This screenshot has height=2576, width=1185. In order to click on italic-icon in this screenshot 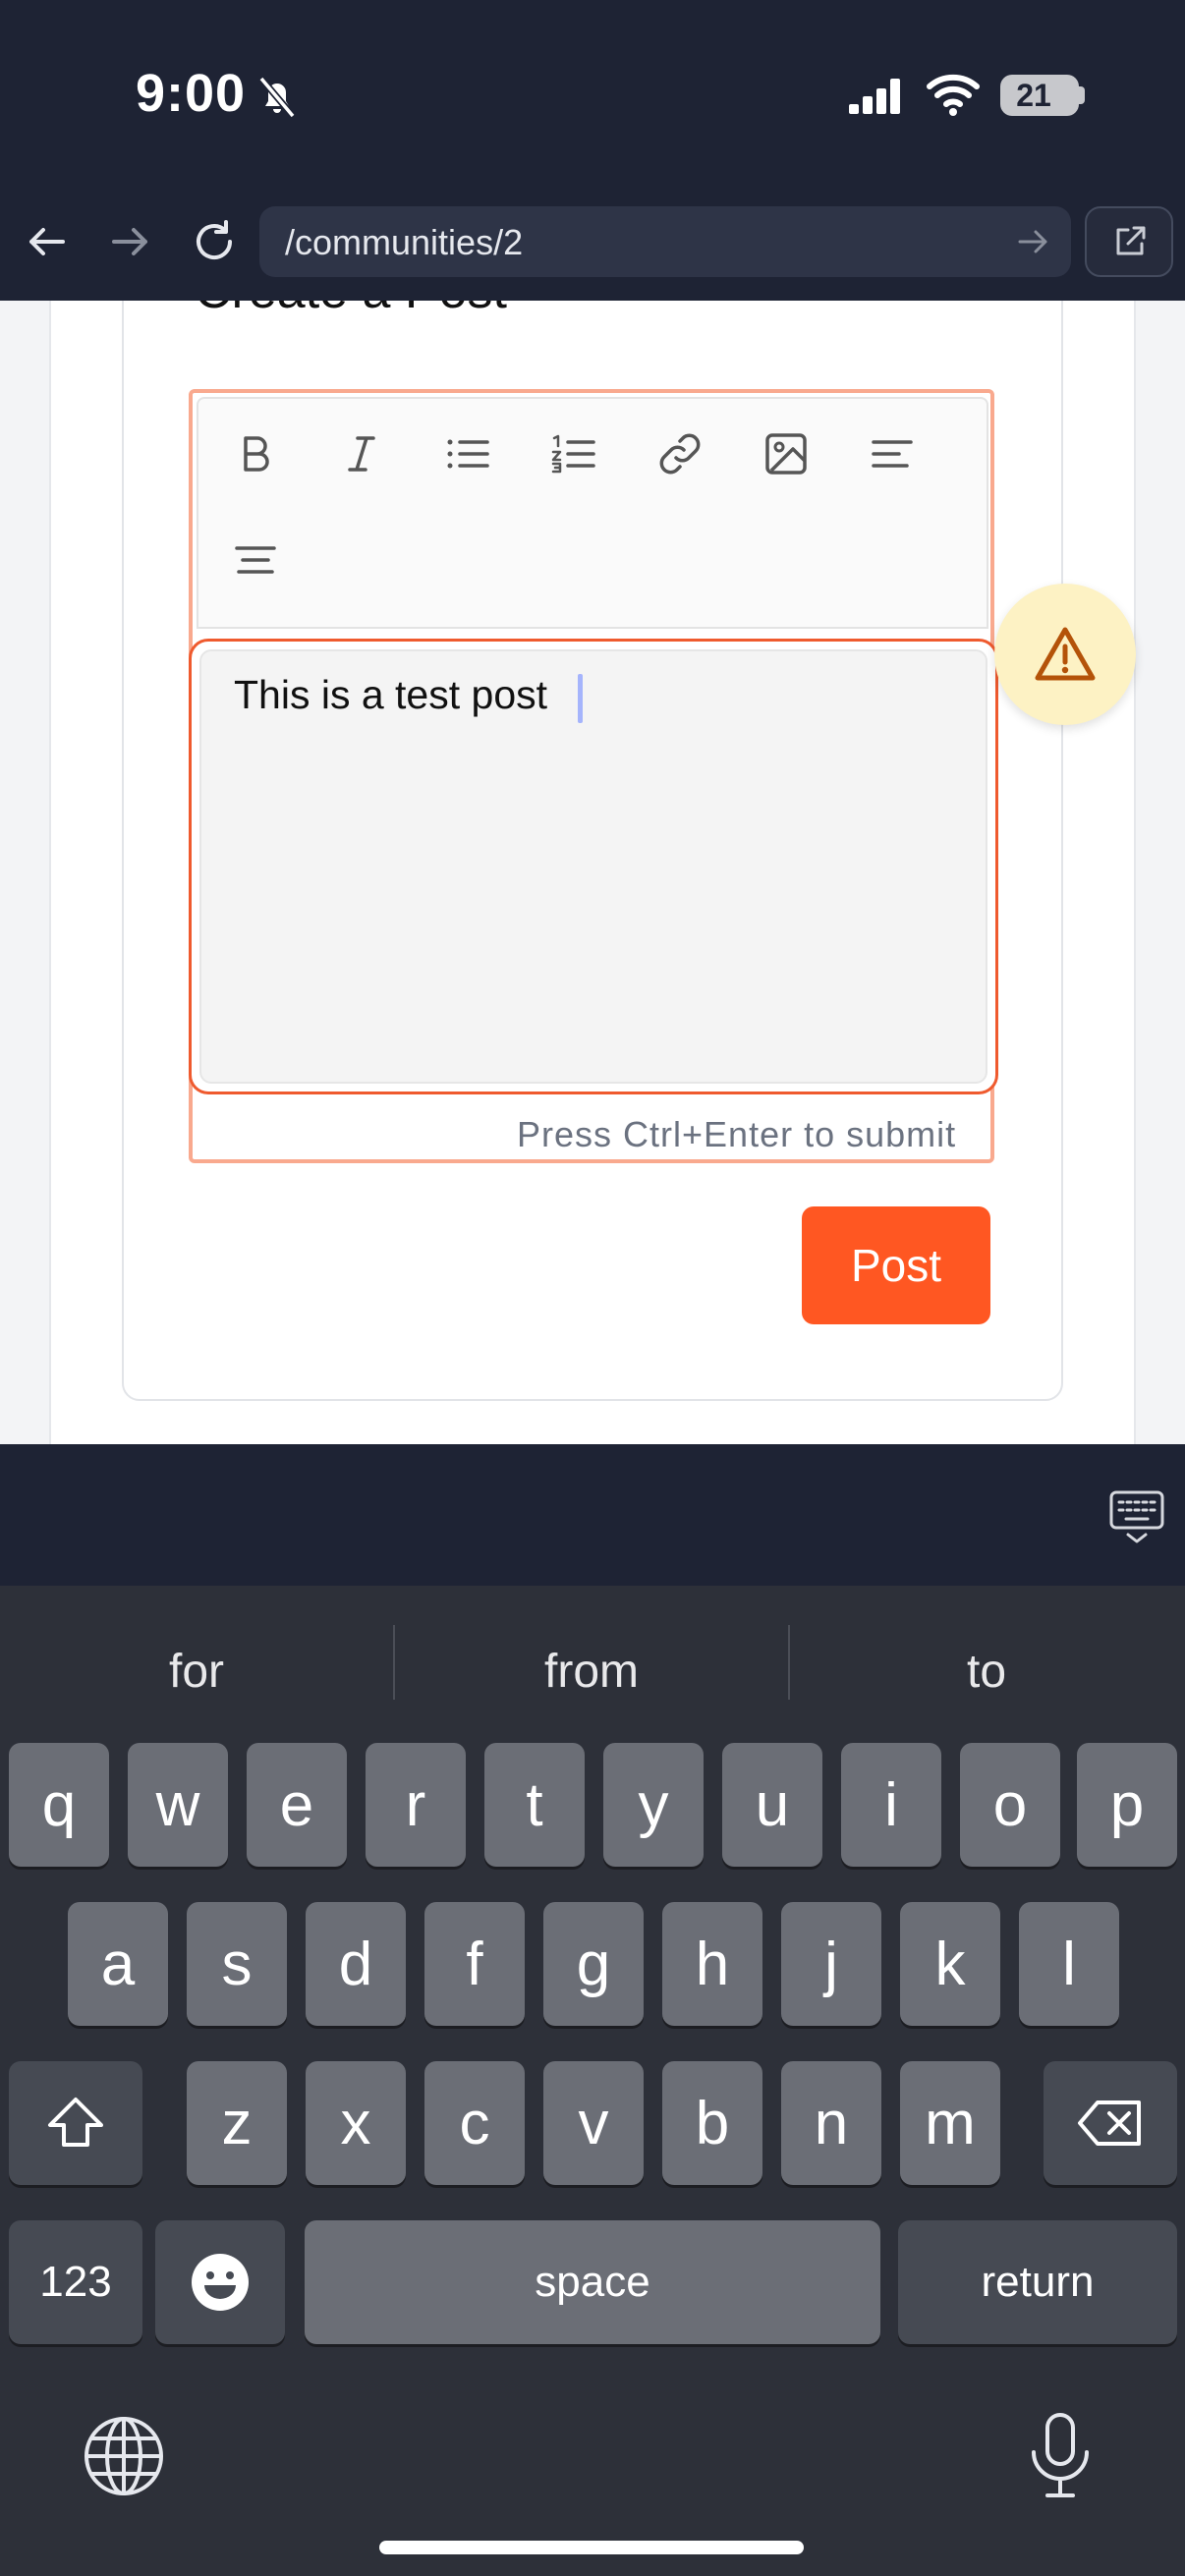, I will do `click(362, 454)`.